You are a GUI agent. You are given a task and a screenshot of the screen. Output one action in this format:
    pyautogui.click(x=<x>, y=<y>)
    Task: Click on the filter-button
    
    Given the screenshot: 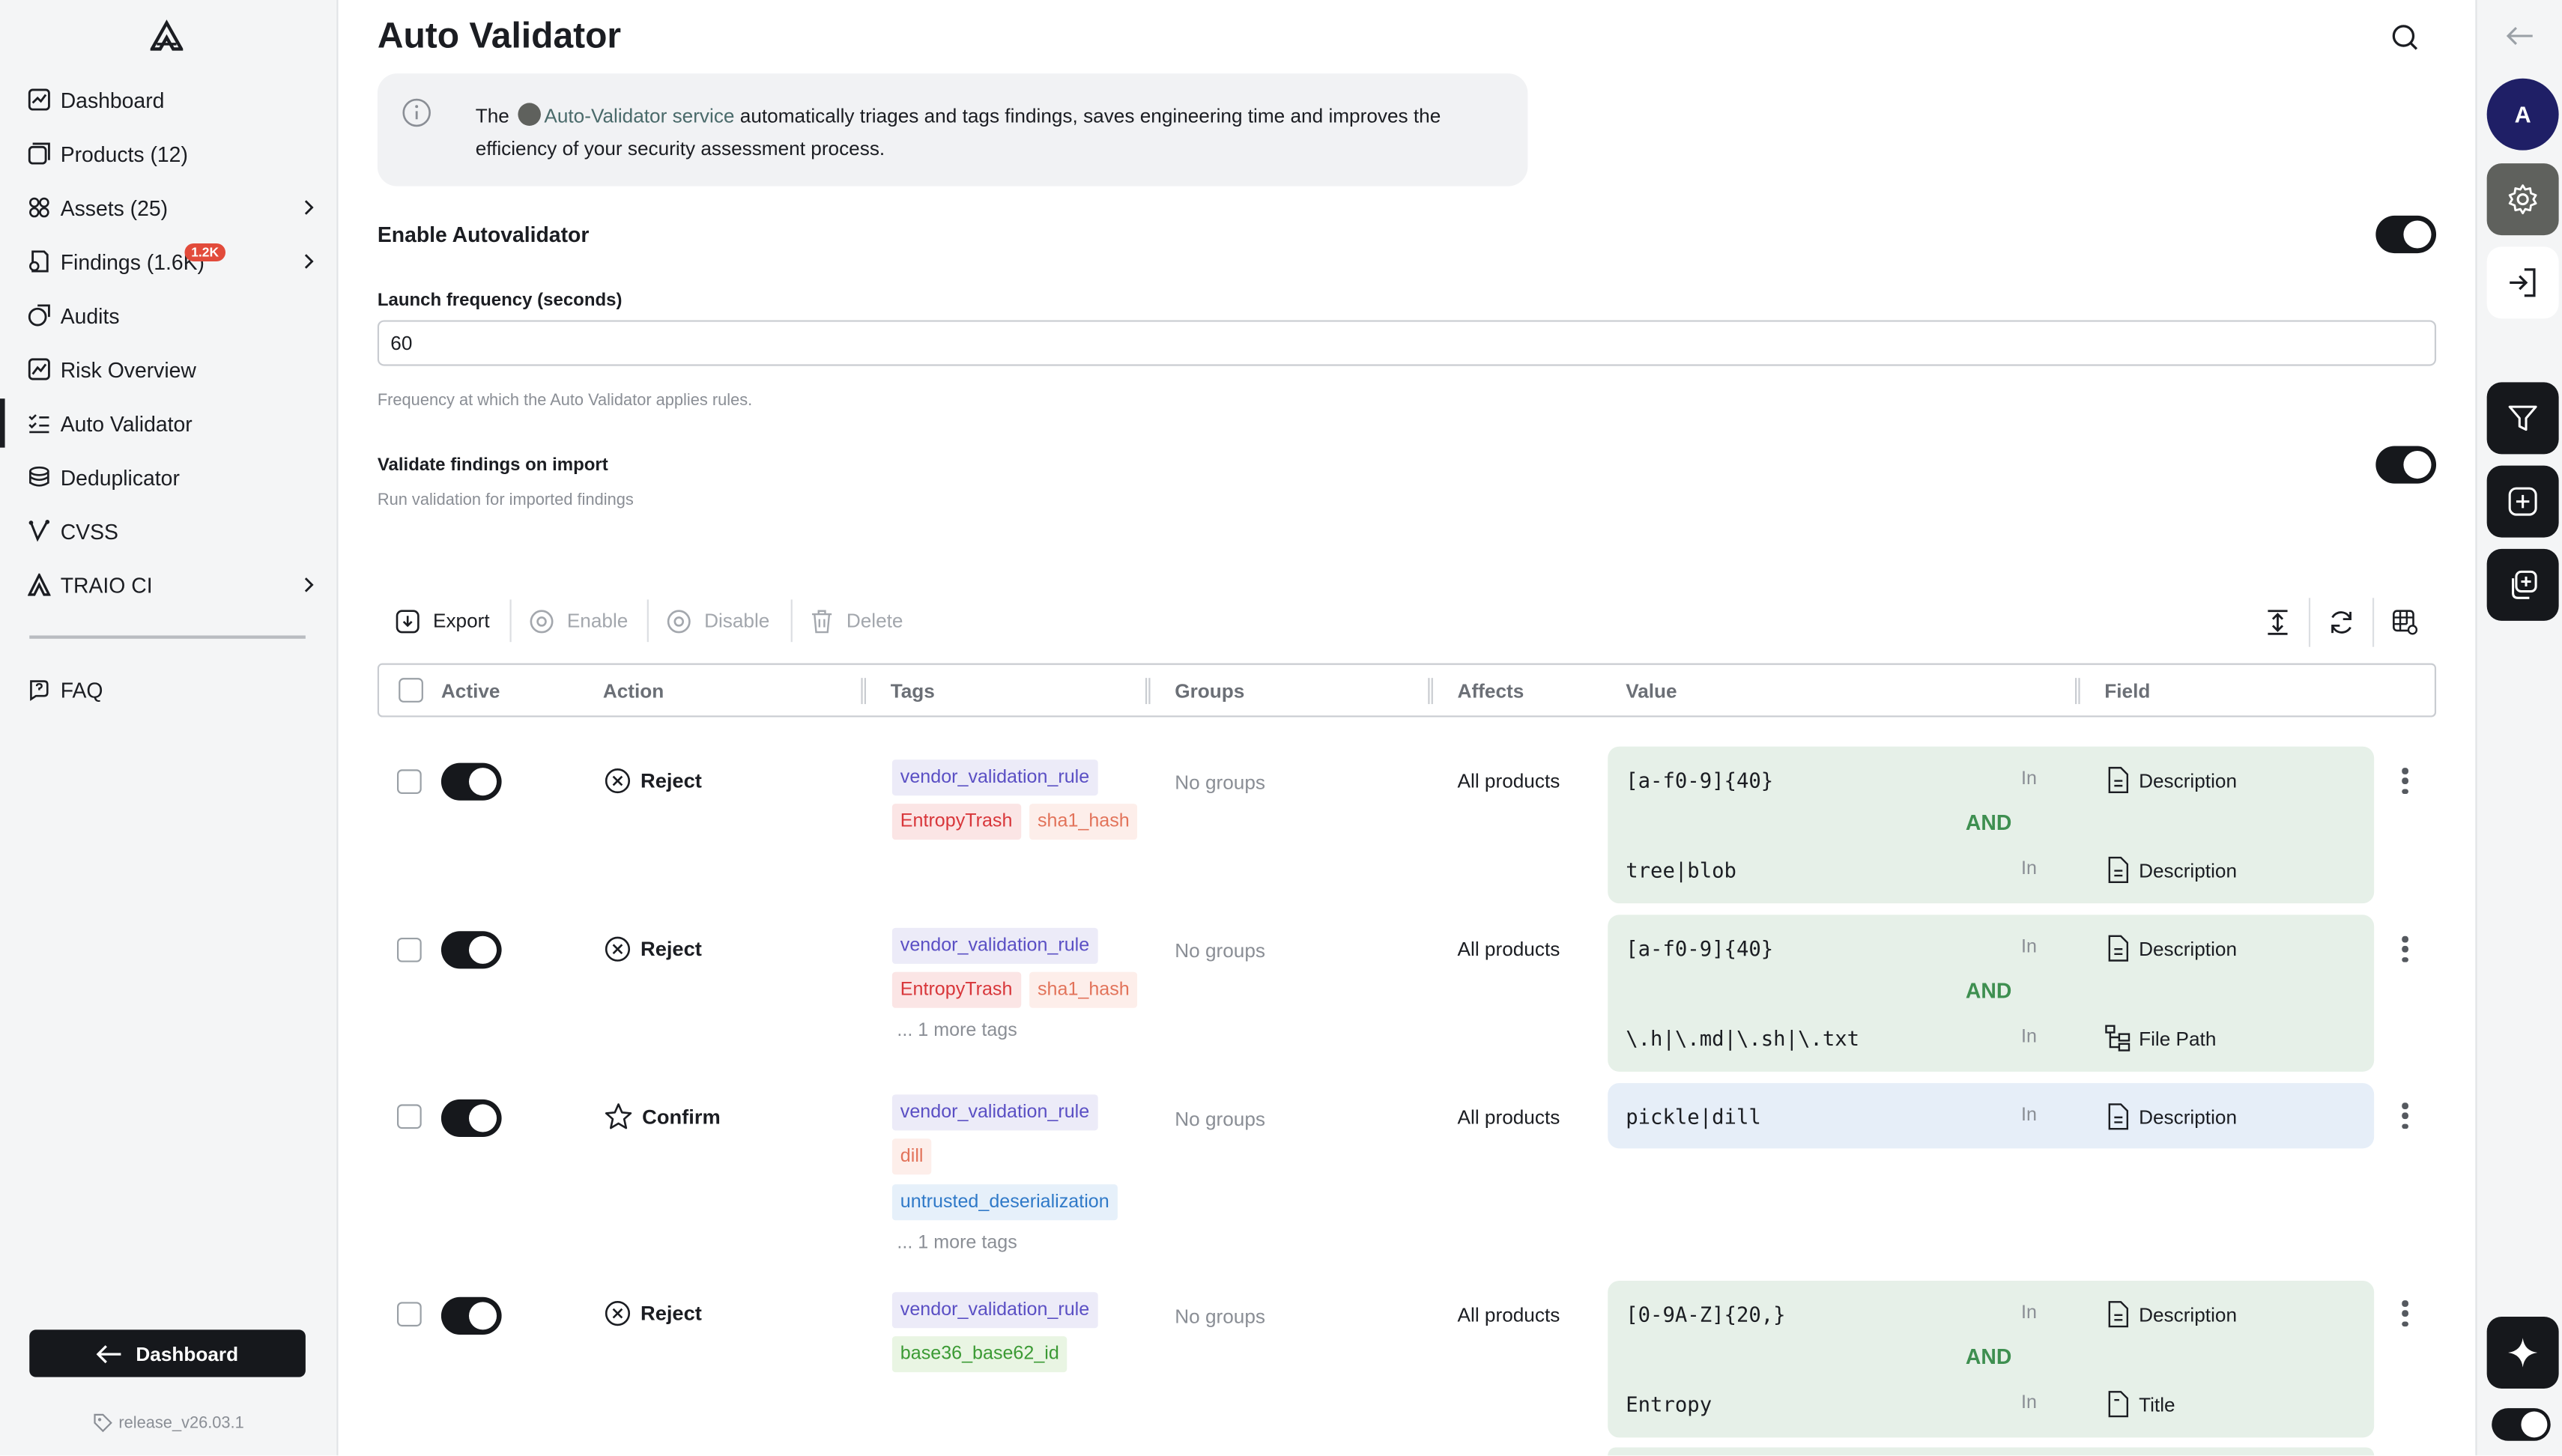 What is the action you would take?
    pyautogui.click(x=2522, y=418)
    